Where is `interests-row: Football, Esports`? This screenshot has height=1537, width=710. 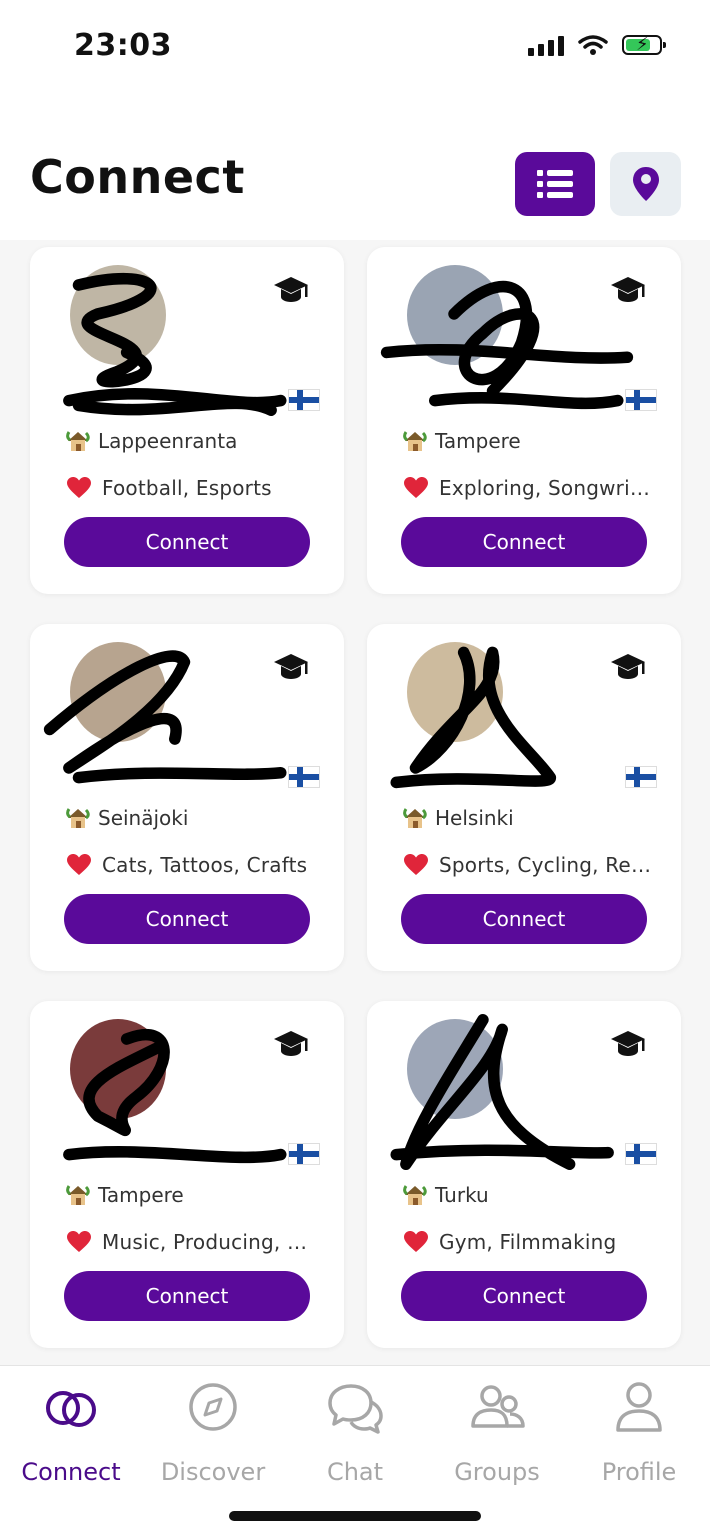 interests-row: Football, Esports is located at coordinates (191, 488).